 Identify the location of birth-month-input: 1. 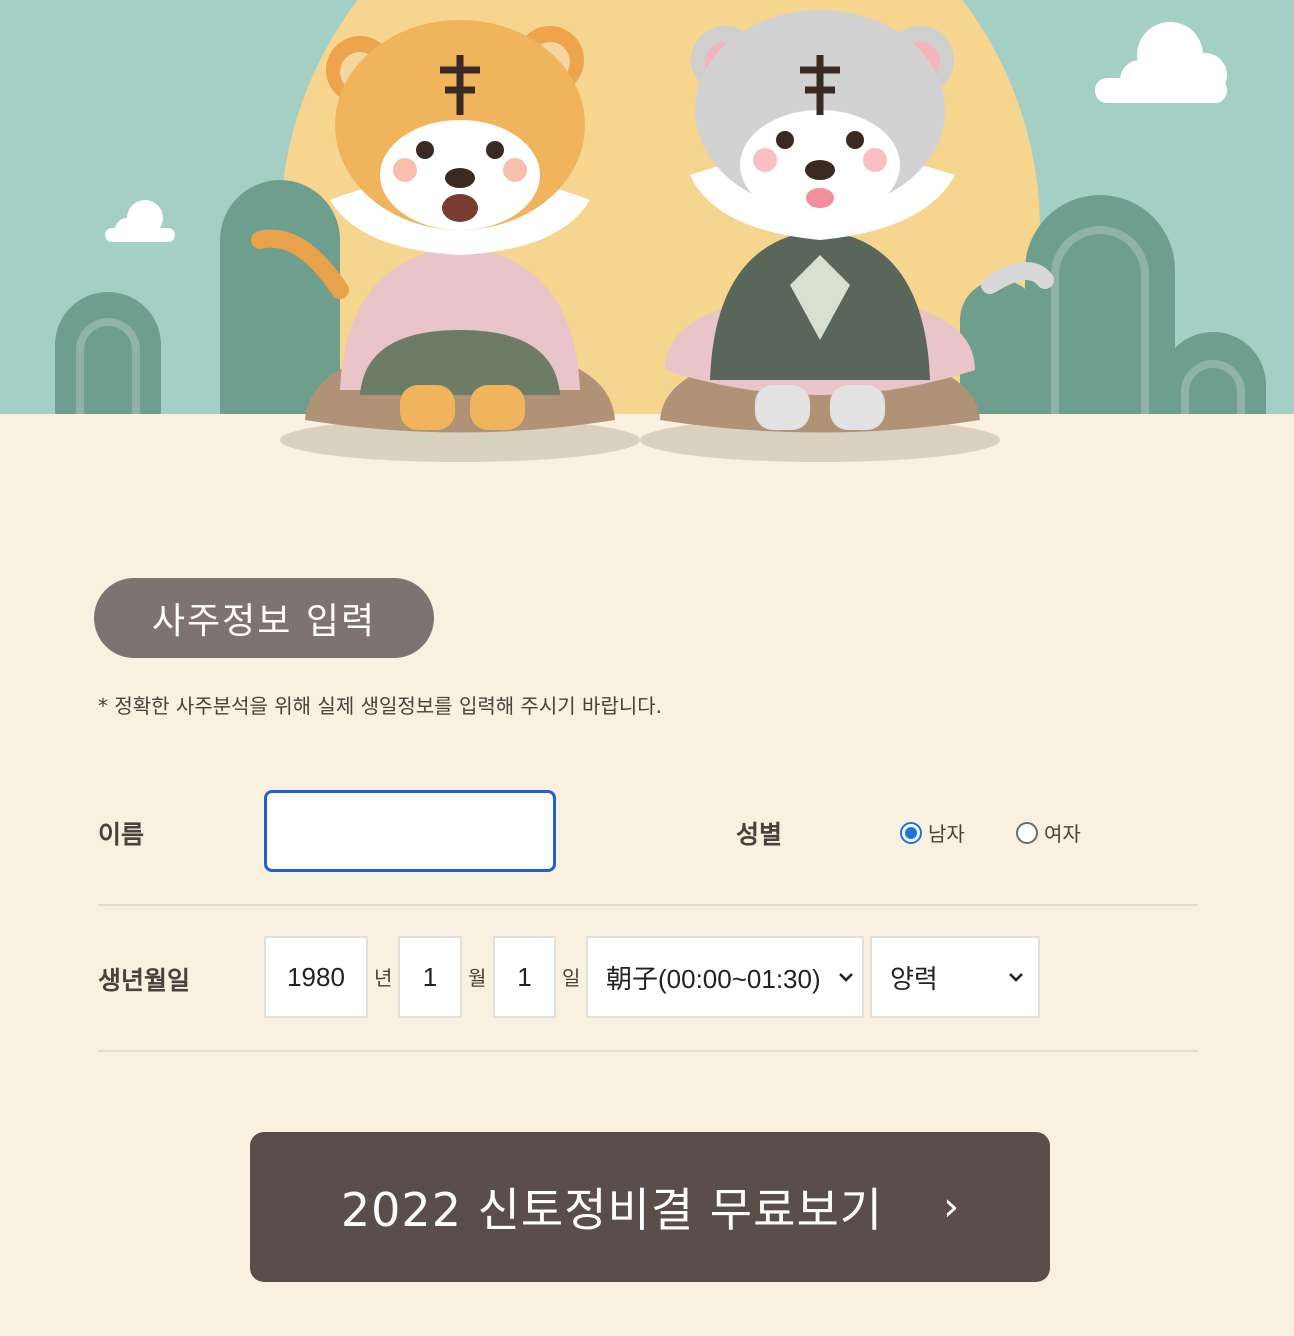
(430, 977).